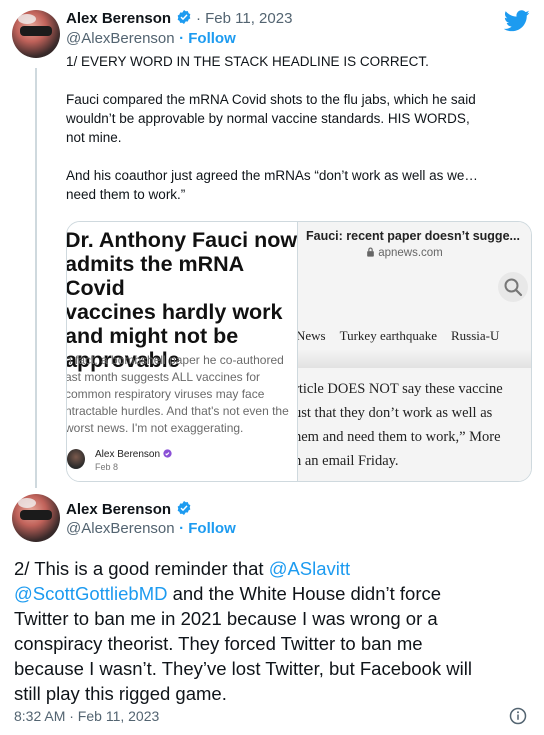  Describe the element at coordinates (166, 394) in the screenshot. I see `subtitle-line: common respiratory viruses may face` at that location.